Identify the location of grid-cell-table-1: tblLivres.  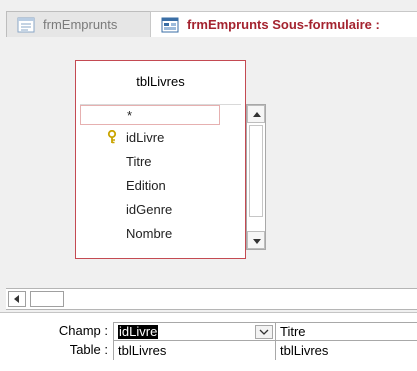
(194, 350).